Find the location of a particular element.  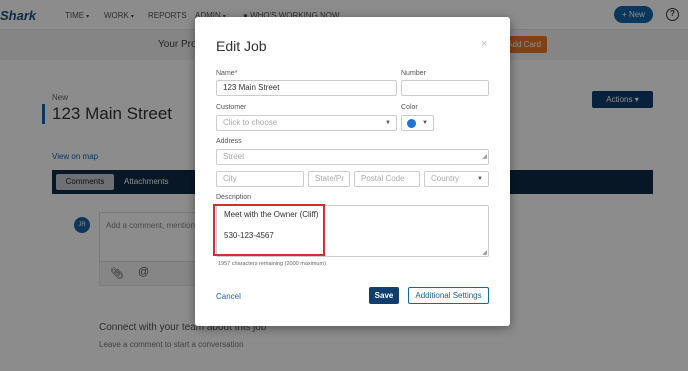

description-label: Description is located at coordinates (234, 197).